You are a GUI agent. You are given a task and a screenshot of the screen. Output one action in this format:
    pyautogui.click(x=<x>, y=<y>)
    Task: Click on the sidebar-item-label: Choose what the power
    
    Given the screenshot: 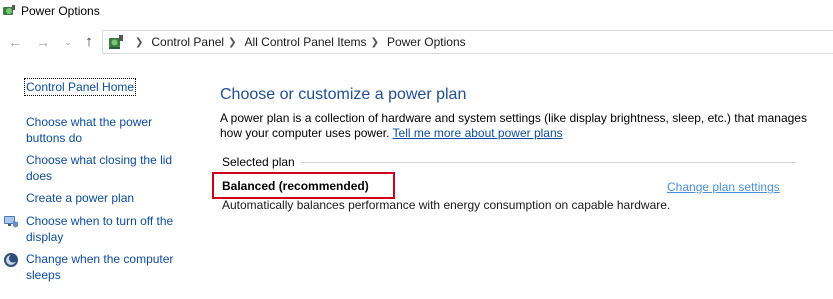 What is the action you would take?
    pyautogui.click(x=89, y=122)
    